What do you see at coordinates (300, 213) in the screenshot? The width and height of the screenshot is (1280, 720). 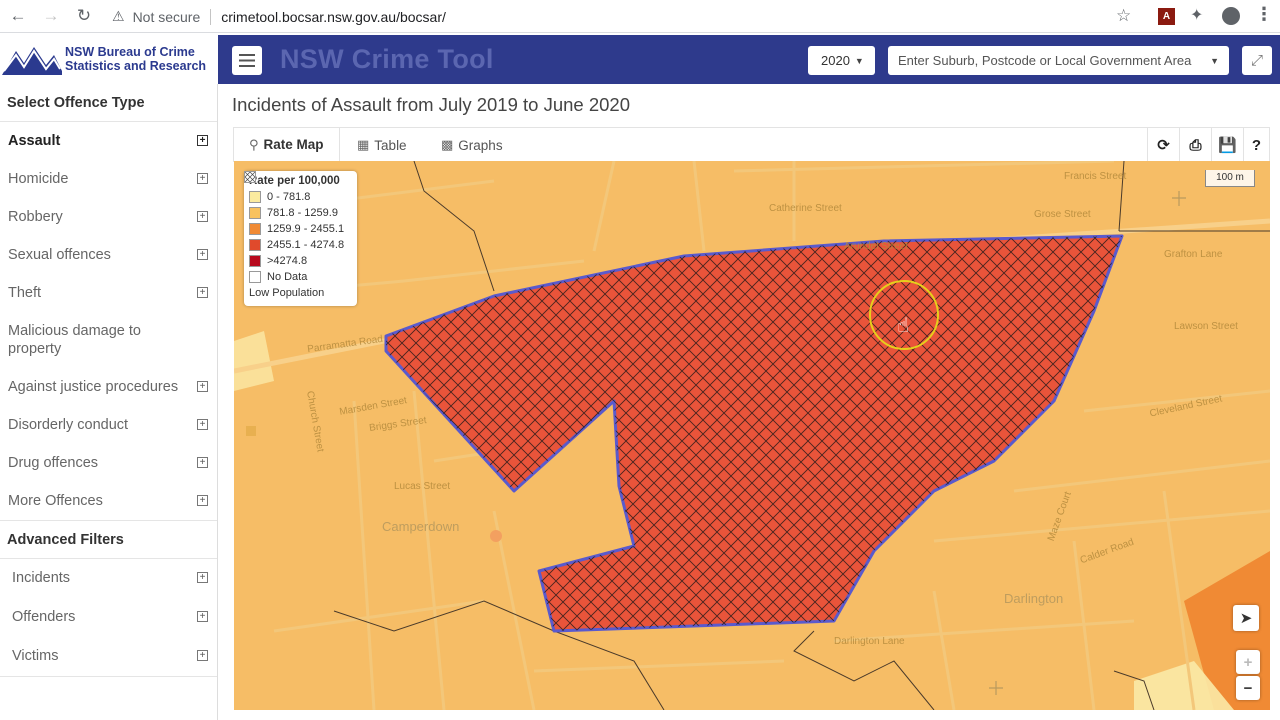 I see `legend-item: 781.8 - 1259.9` at bounding box center [300, 213].